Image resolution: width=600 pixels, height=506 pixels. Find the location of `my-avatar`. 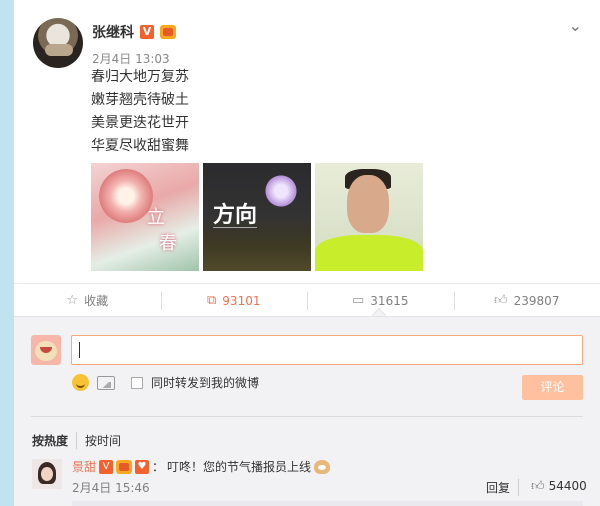

my-avatar is located at coordinates (46, 350).